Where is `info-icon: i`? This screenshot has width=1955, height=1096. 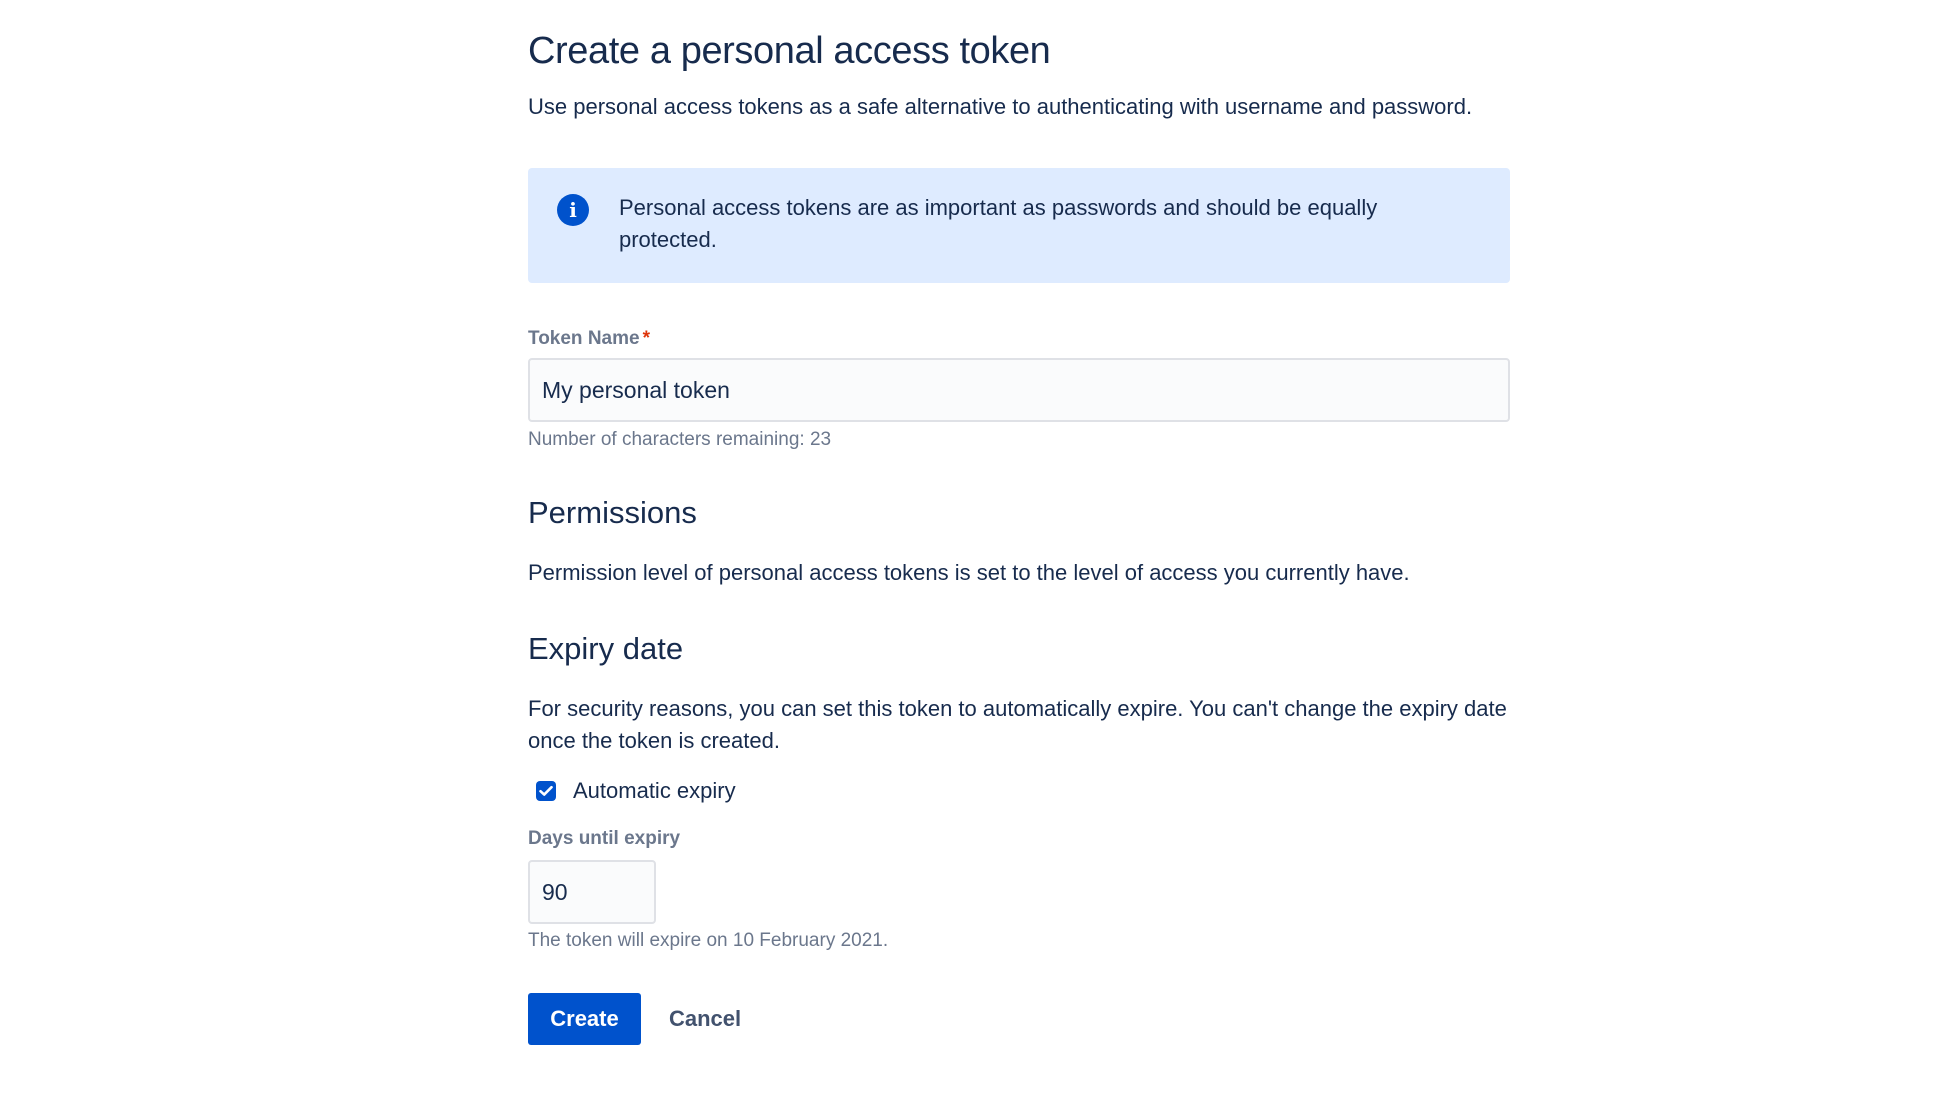 info-icon: i is located at coordinates (573, 210).